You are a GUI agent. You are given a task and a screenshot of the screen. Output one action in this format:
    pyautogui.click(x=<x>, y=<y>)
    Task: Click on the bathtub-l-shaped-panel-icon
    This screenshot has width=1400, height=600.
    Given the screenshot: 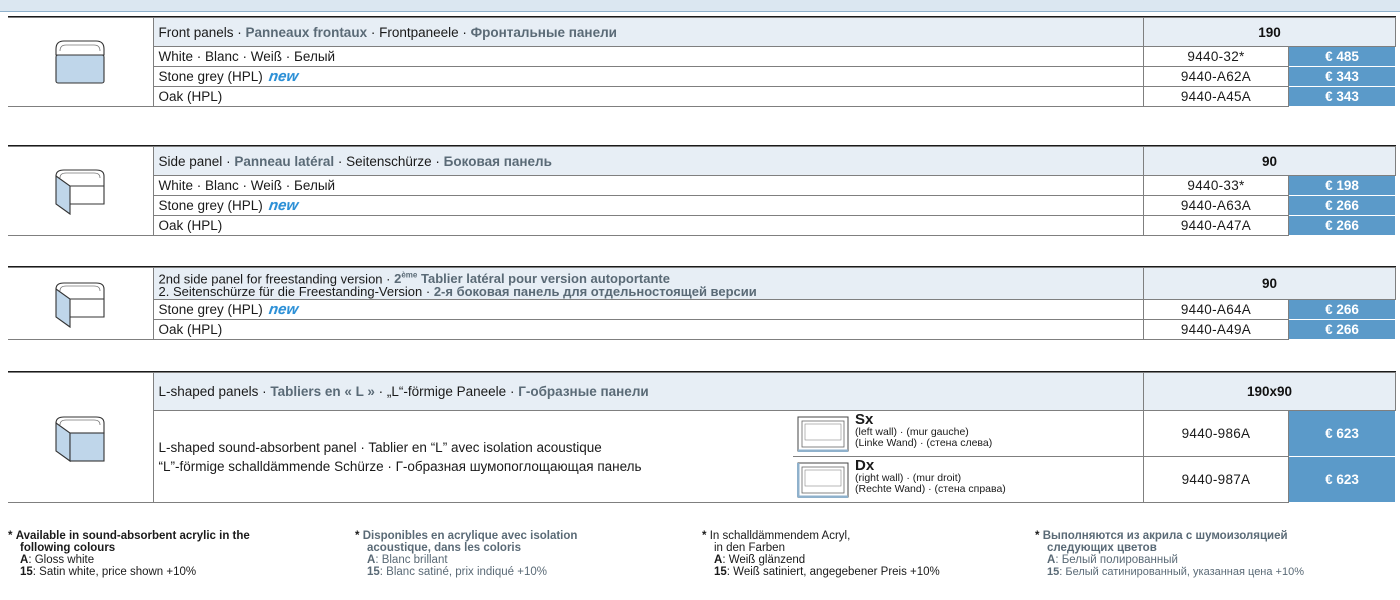 What is the action you would take?
    pyautogui.click(x=80, y=438)
    